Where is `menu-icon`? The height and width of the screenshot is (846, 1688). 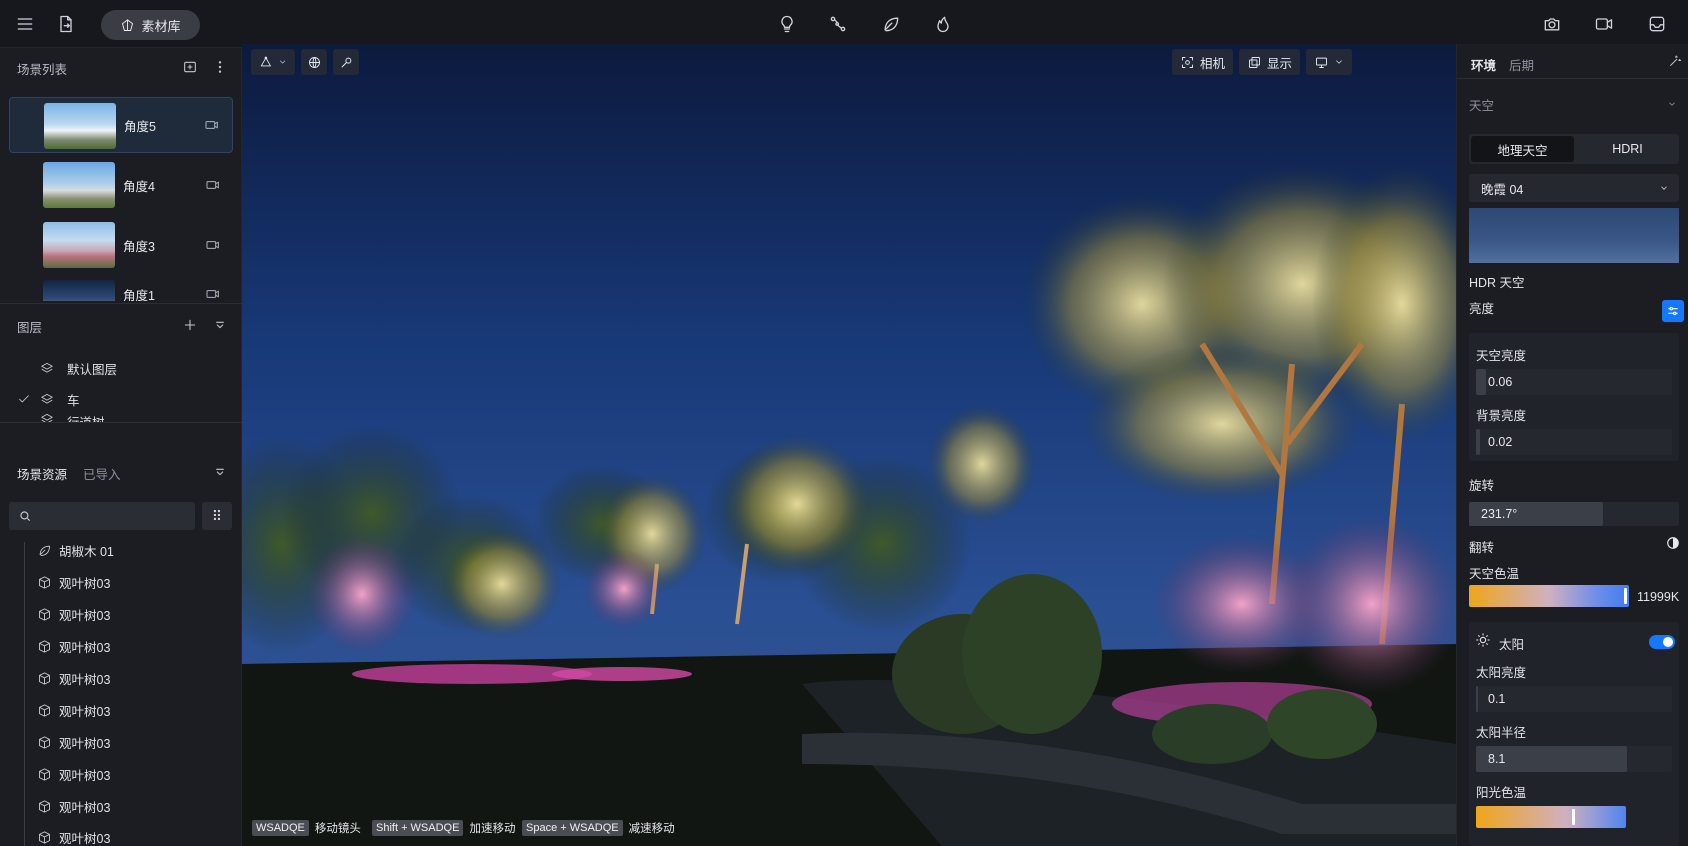 menu-icon is located at coordinates (25, 24).